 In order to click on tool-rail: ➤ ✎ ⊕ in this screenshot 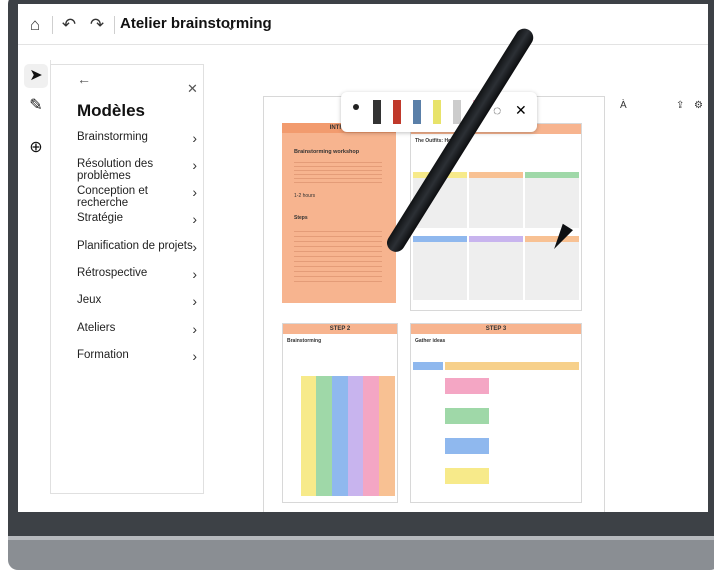, I will do `click(36, 275)`.